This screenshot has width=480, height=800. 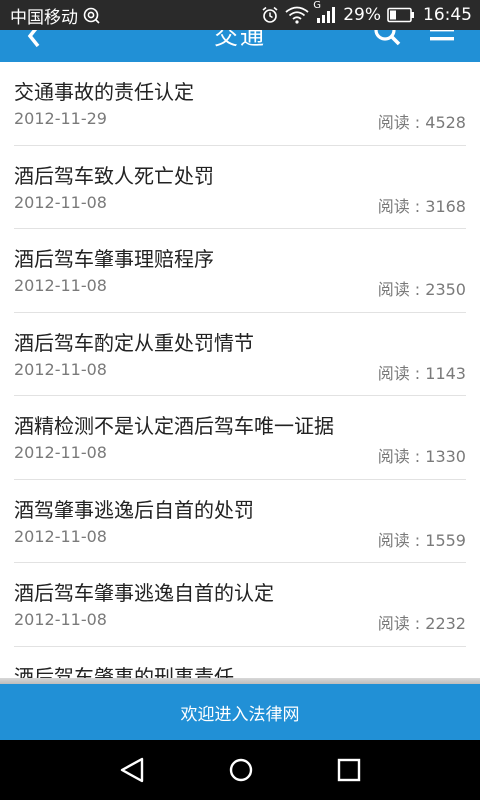 I want to click on article-title: 交通事故的责任认定, so click(x=104, y=92).